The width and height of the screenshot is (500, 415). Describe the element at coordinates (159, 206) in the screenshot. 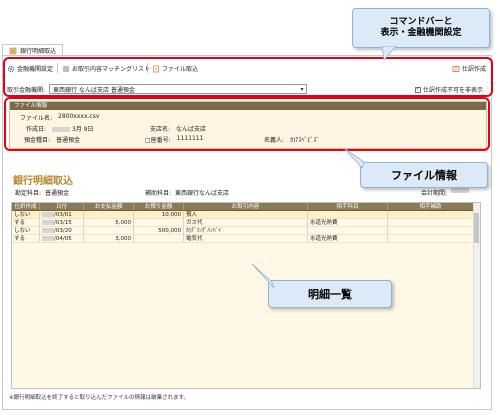

I see `col-deposit: お預り金額` at that location.